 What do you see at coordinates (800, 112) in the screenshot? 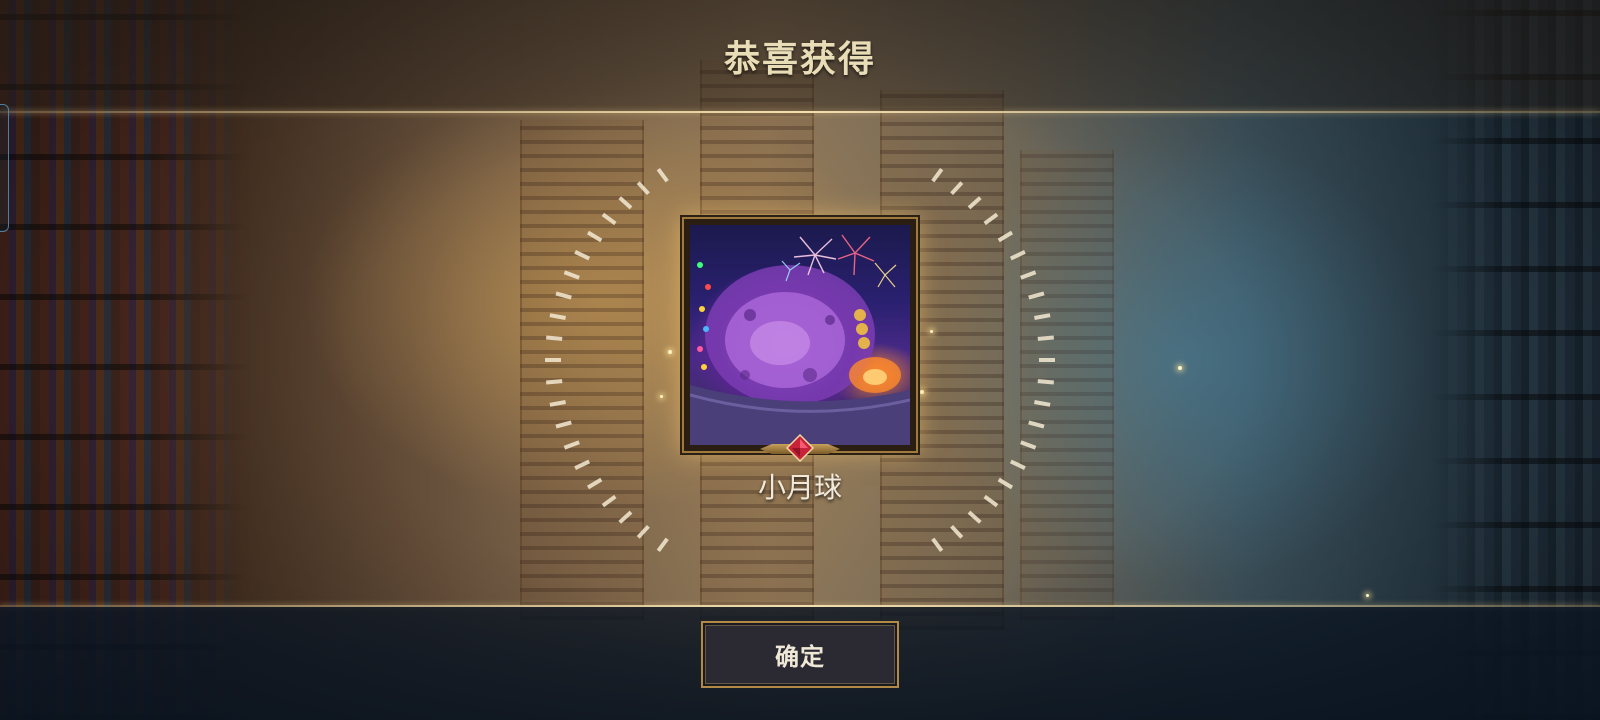
I see `top-divider` at bounding box center [800, 112].